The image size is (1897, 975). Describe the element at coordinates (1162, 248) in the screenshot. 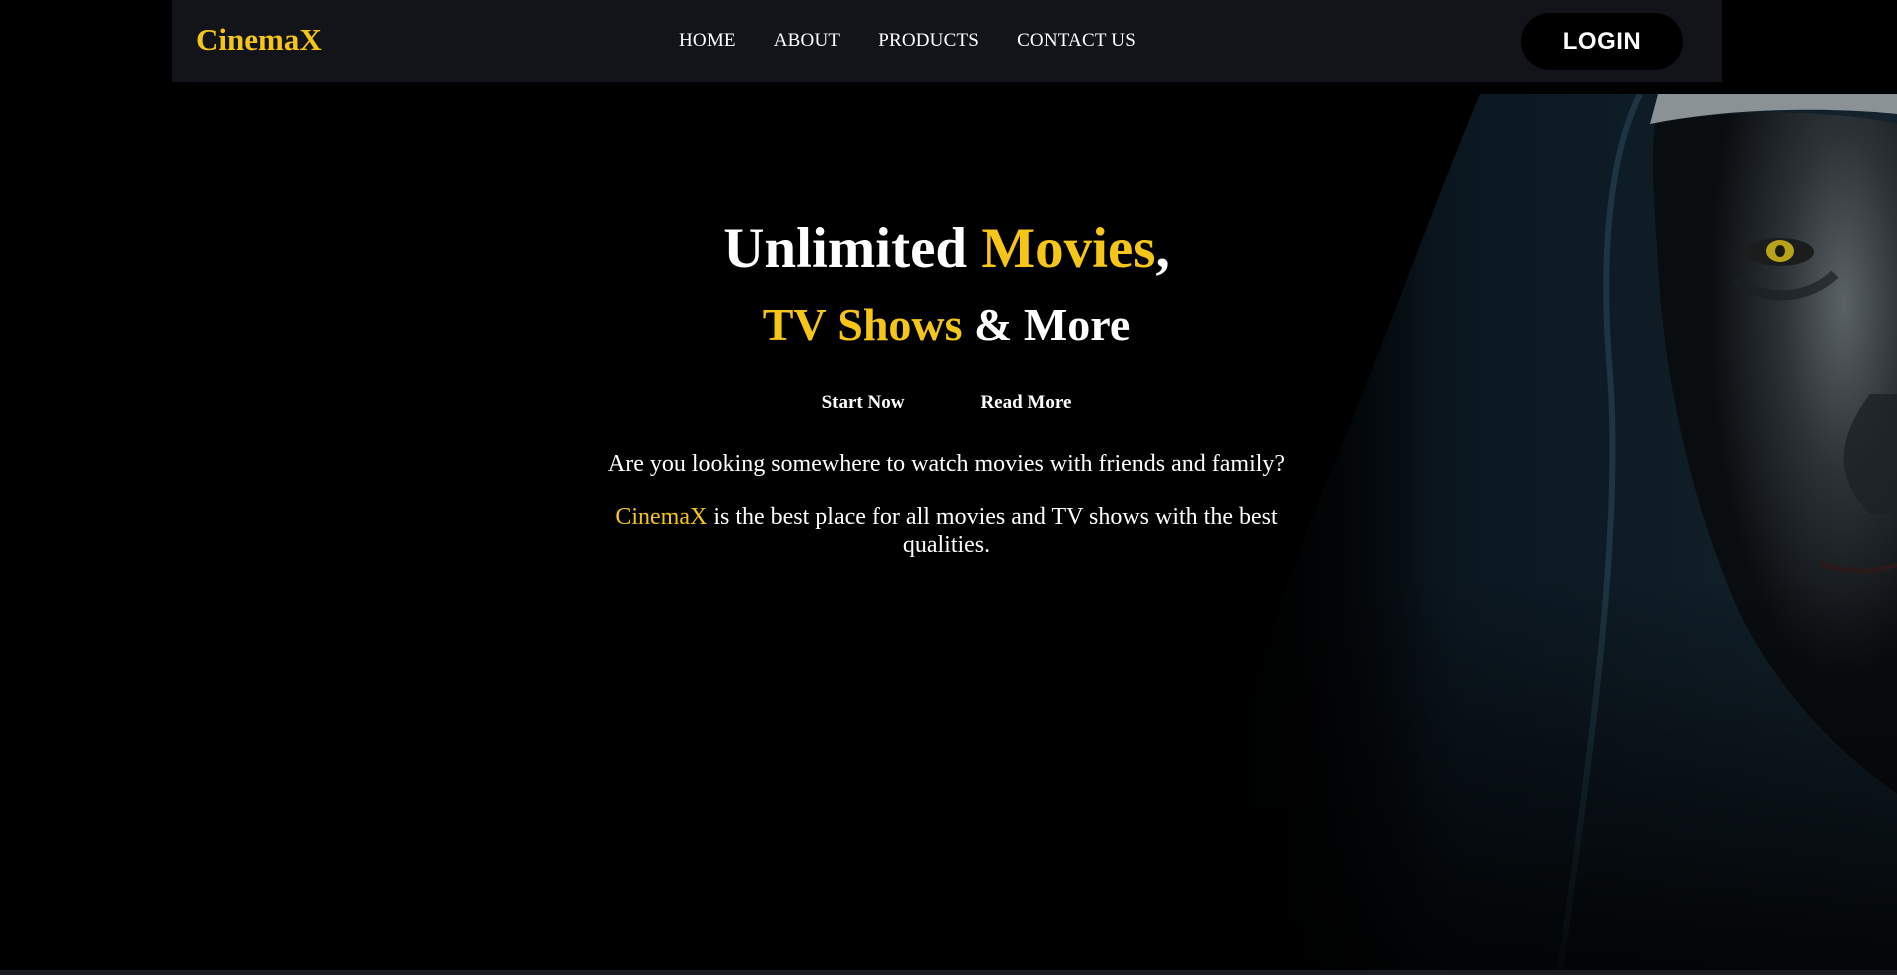

I see `headline-comma: ,` at that location.